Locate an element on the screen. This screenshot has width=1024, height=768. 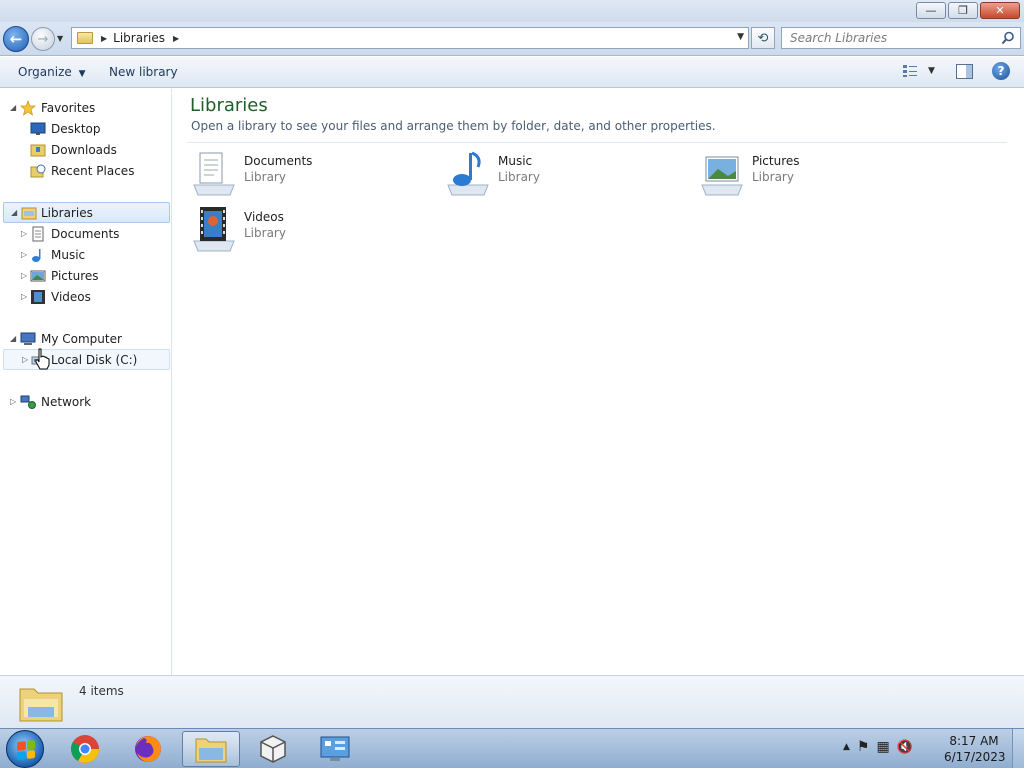
library-tile-music: Music Library is located at coordinates (564, 174).